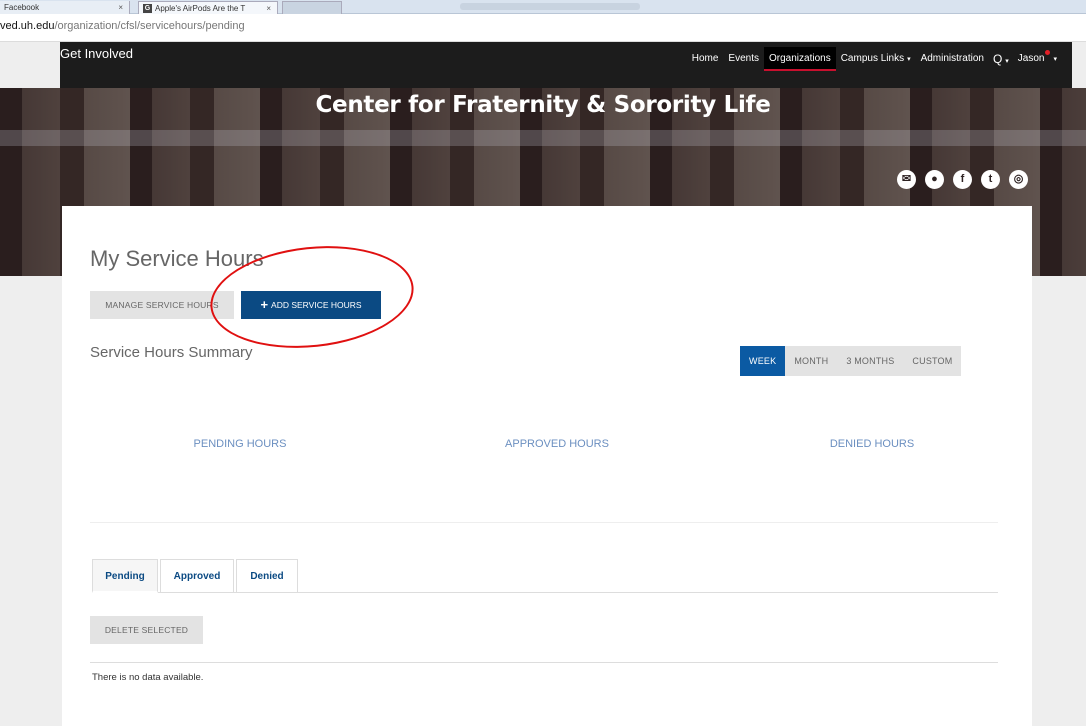 This screenshot has height=726, width=1086. What do you see at coordinates (147, 9) in the screenshot?
I see `google-icon: G` at bounding box center [147, 9].